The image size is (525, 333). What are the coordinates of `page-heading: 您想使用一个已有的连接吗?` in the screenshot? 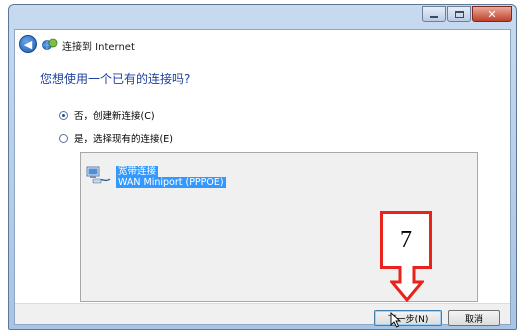 It's located at (115, 79).